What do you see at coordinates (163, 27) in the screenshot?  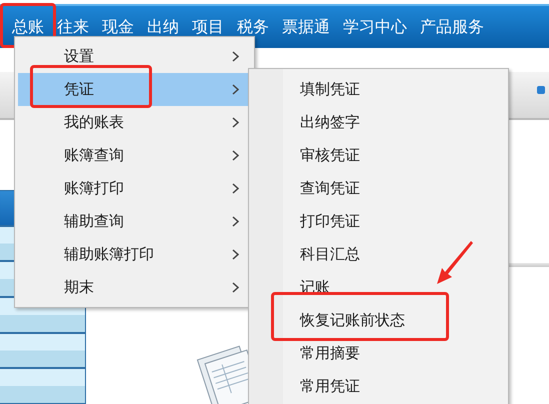 I see `menu-bar-item: 出纳` at bounding box center [163, 27].